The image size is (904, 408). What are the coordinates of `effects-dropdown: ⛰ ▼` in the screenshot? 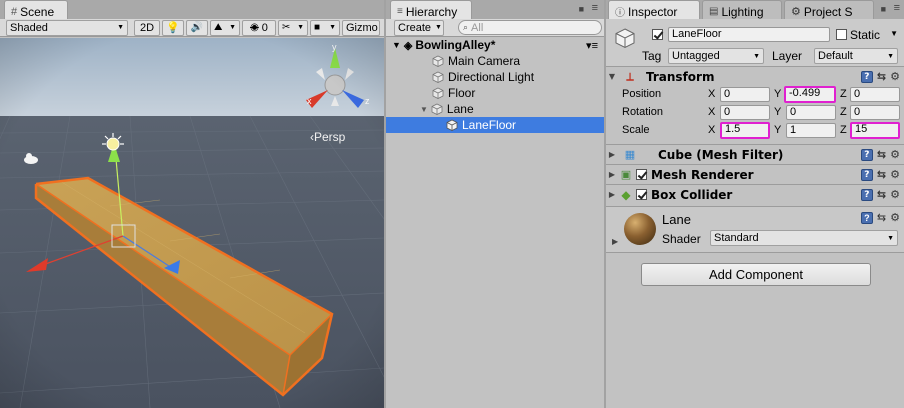 It's located at (225, 27).